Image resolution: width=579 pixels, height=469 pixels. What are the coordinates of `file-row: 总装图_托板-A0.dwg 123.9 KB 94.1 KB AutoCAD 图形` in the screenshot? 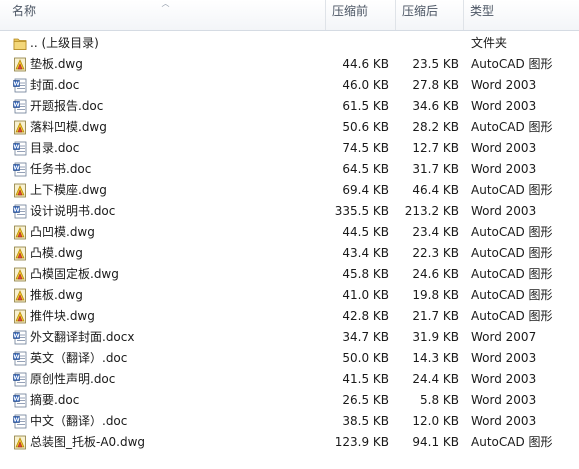 It's located at (289, 442).